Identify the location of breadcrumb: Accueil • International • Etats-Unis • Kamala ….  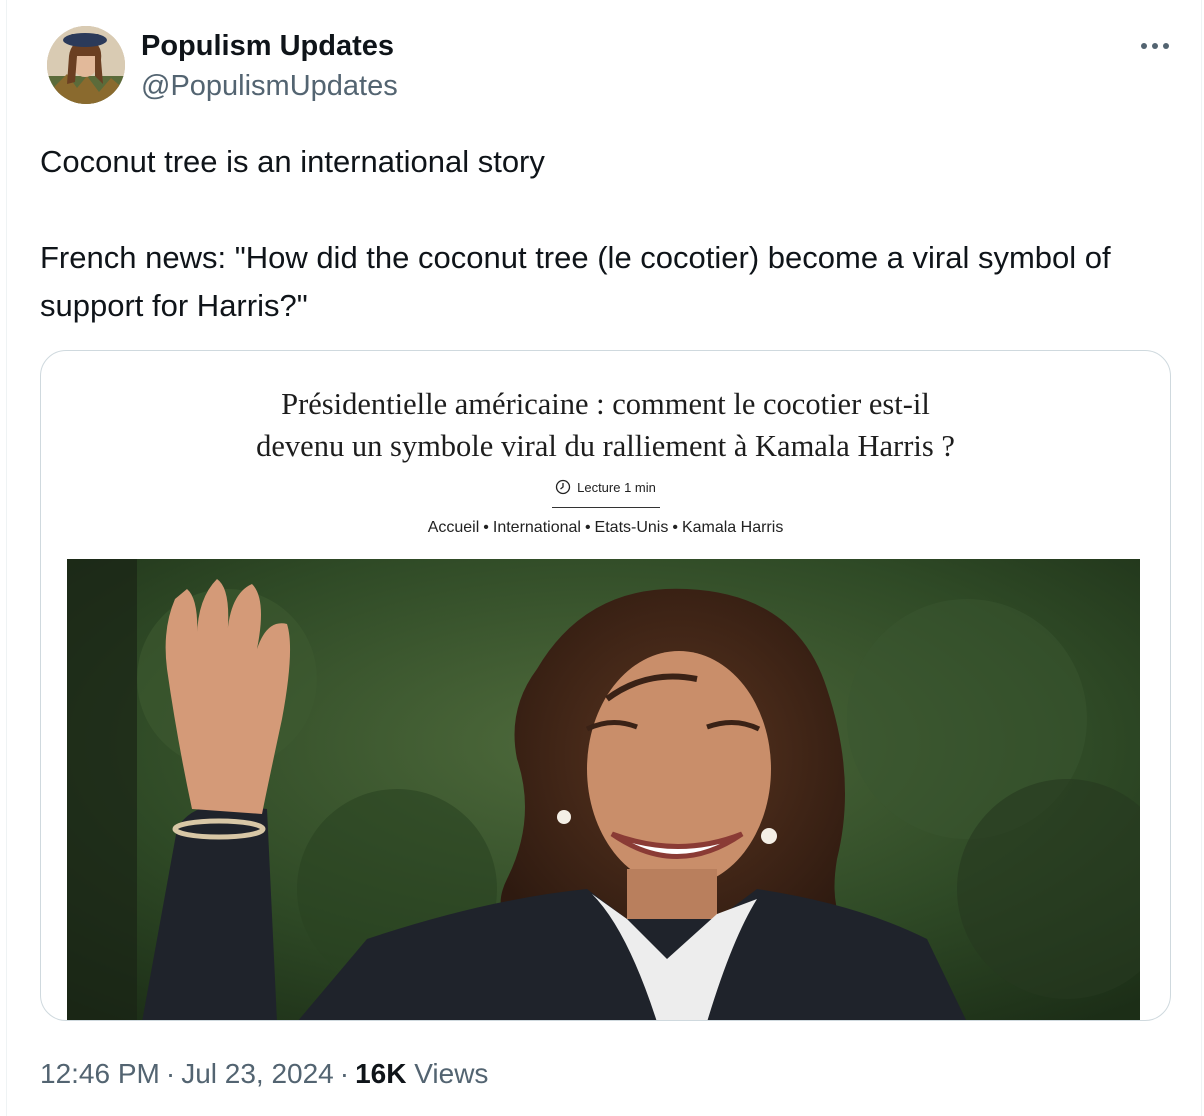
(605, 528).